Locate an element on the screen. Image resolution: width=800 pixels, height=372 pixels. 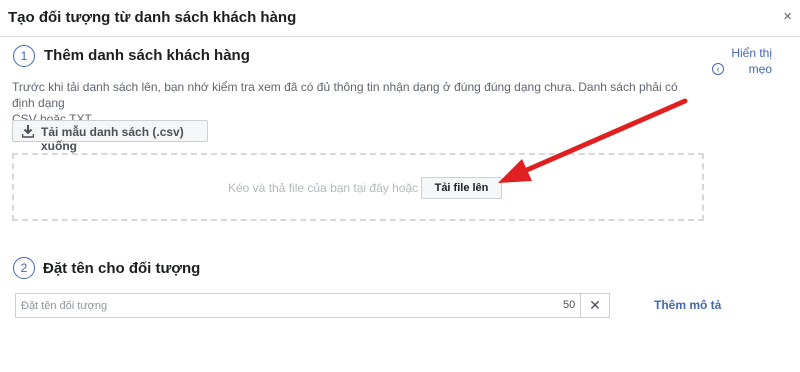
dialog-title: Tạo đối tượng từ danh sách khách hàng is located at coordinates (152, 17).